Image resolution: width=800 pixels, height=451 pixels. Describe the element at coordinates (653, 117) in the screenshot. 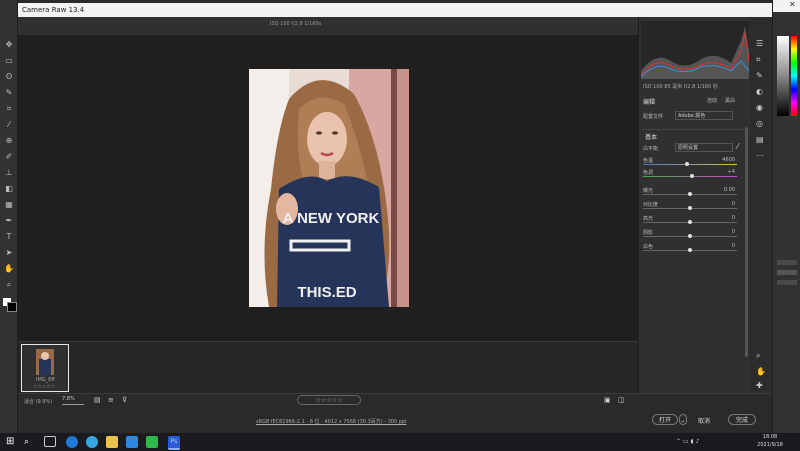

I see `profile-label: 配置文件` at that location.